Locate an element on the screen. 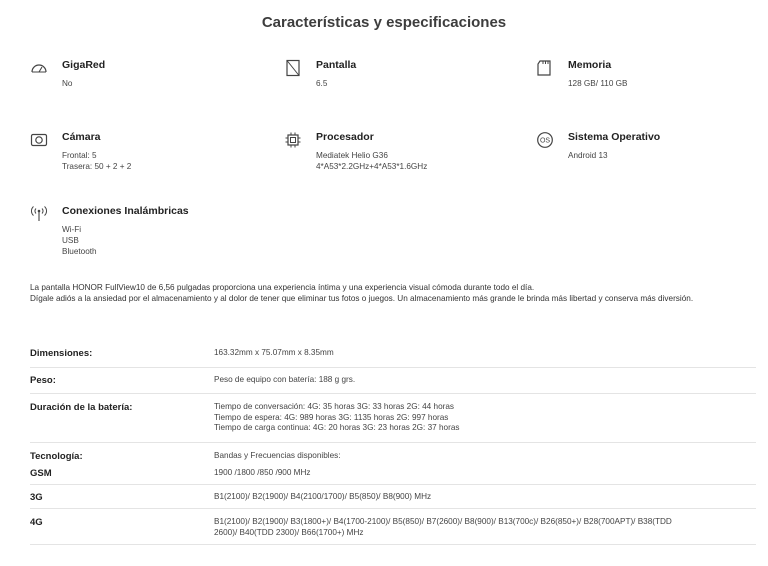 The width and height of the screenshot is (768, 566). row-key: Peso: is located at coordinates (43, 380).